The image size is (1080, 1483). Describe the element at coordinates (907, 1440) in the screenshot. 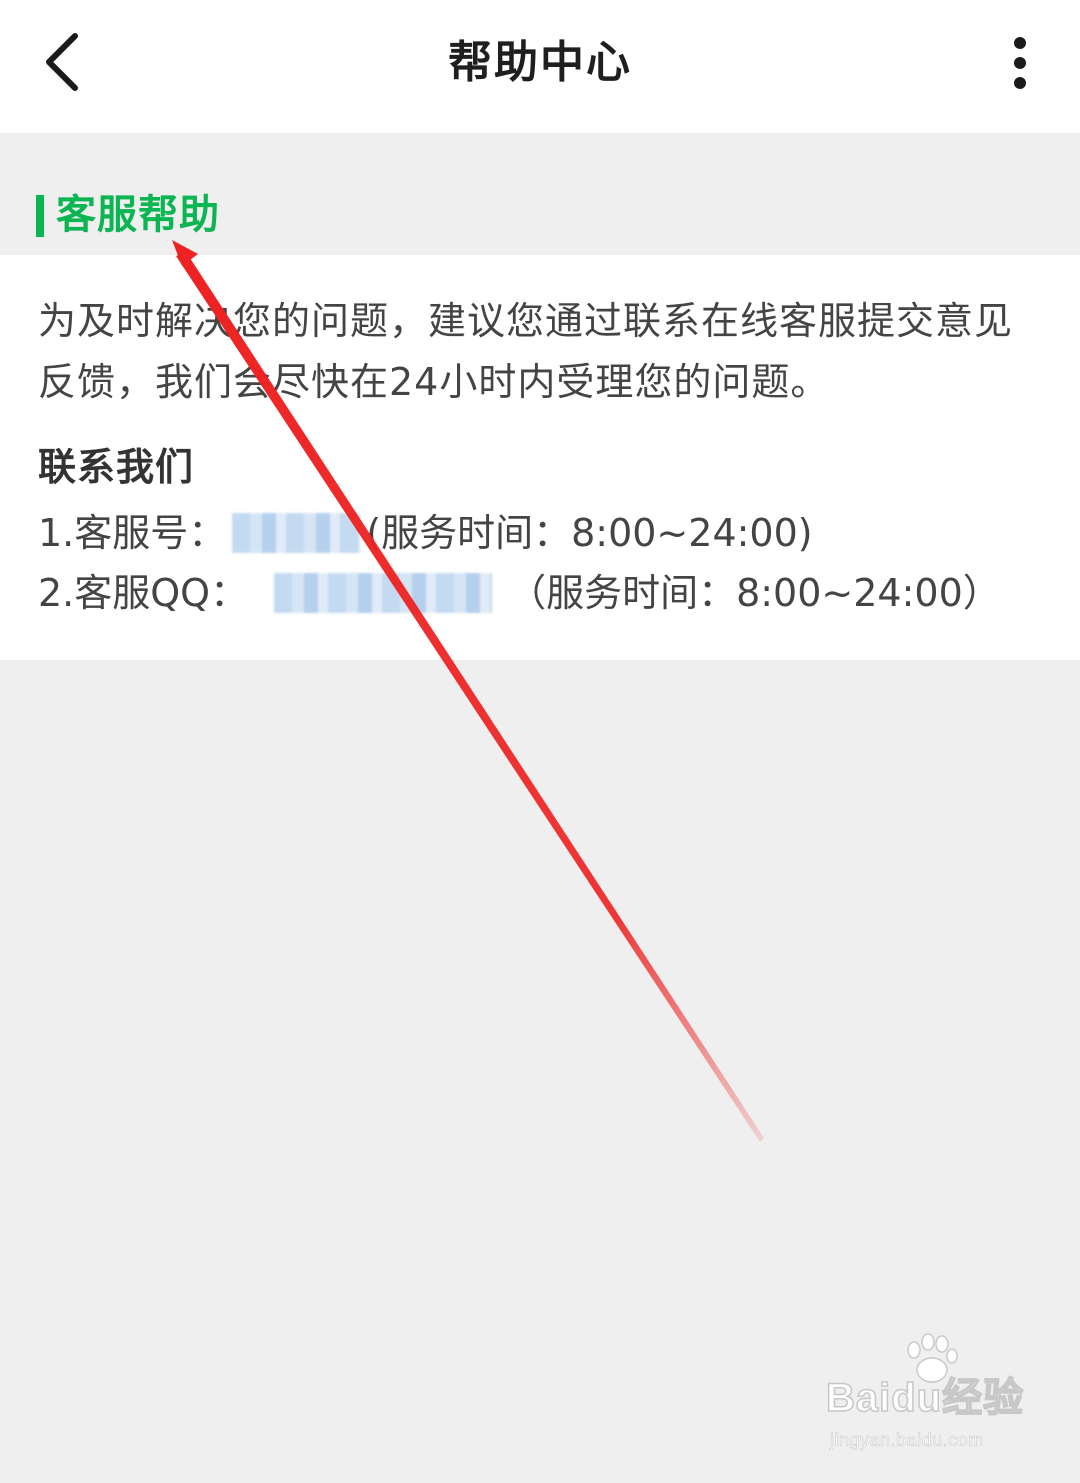

I see `watermark-url: jingyan.baidu.com` at that location.